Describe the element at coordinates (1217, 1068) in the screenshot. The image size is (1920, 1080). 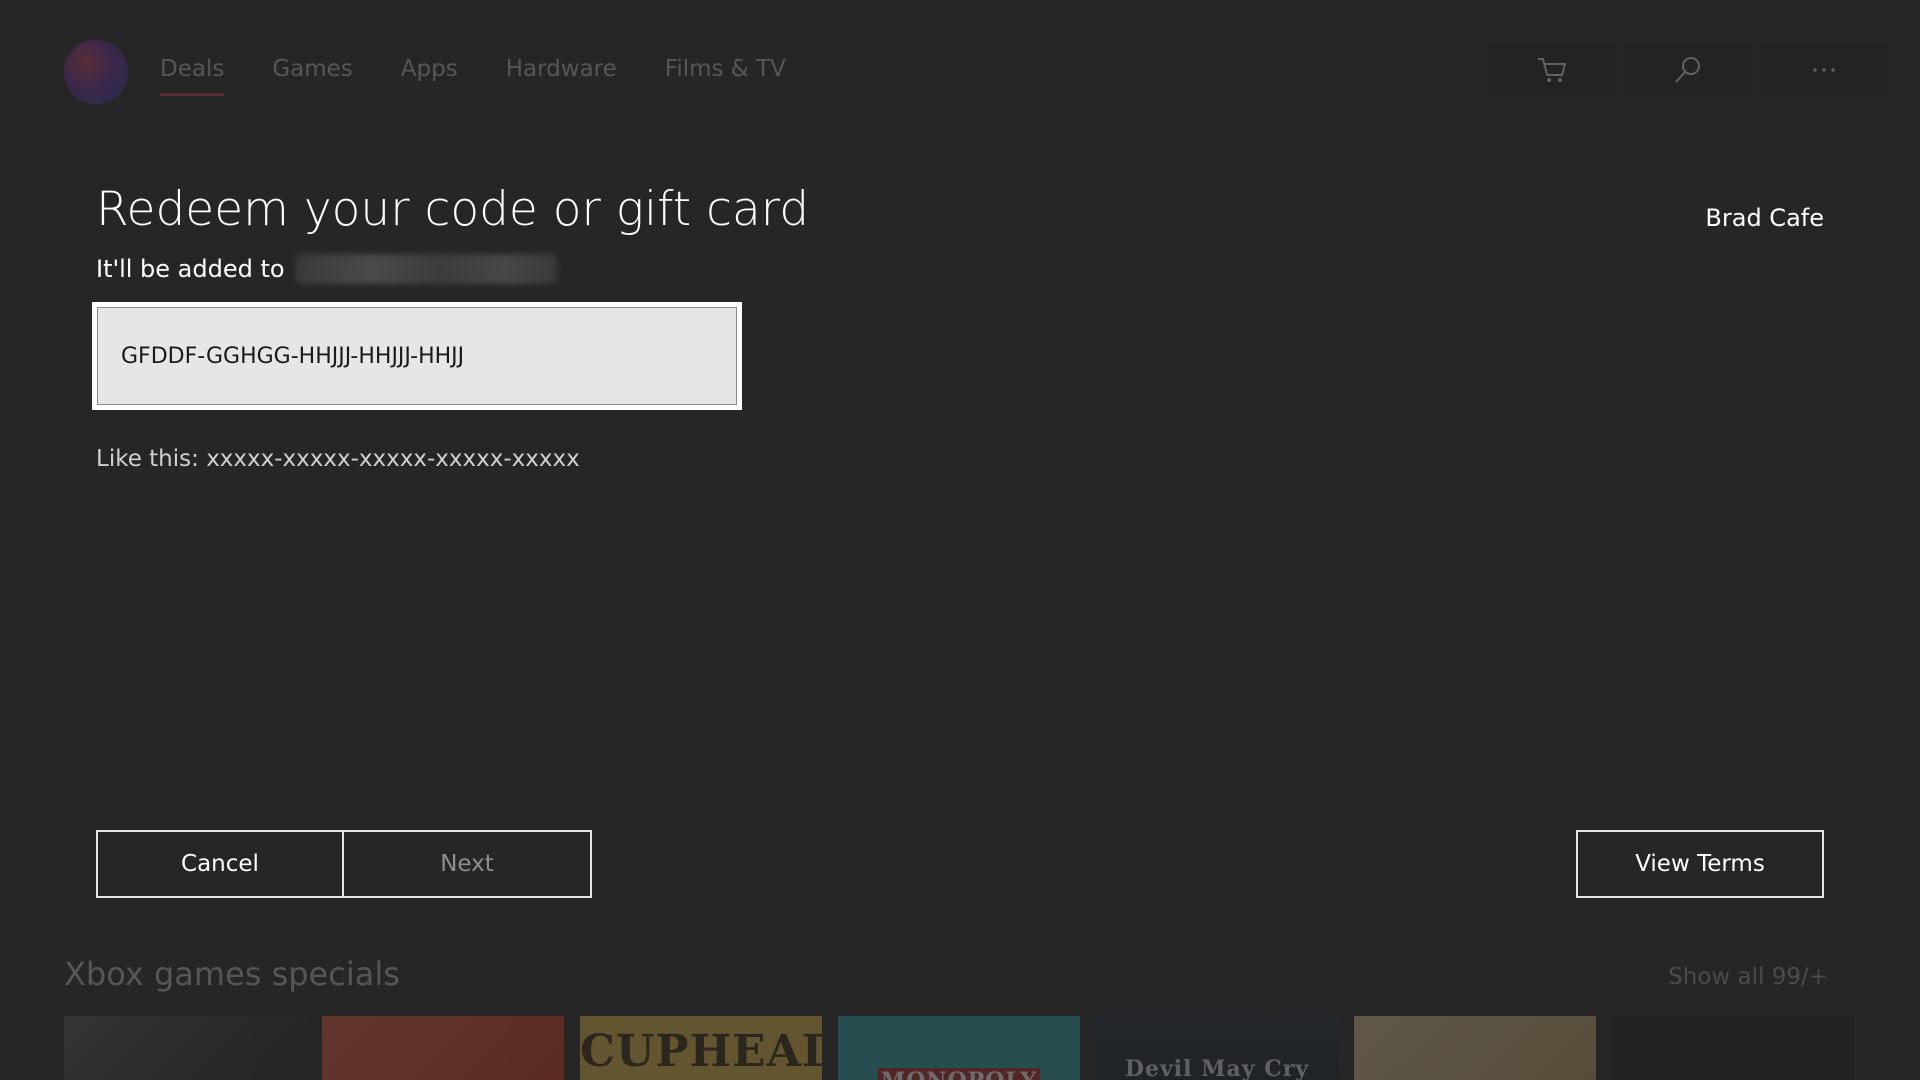
I see `tile-title: Devil May Cry` at that location.